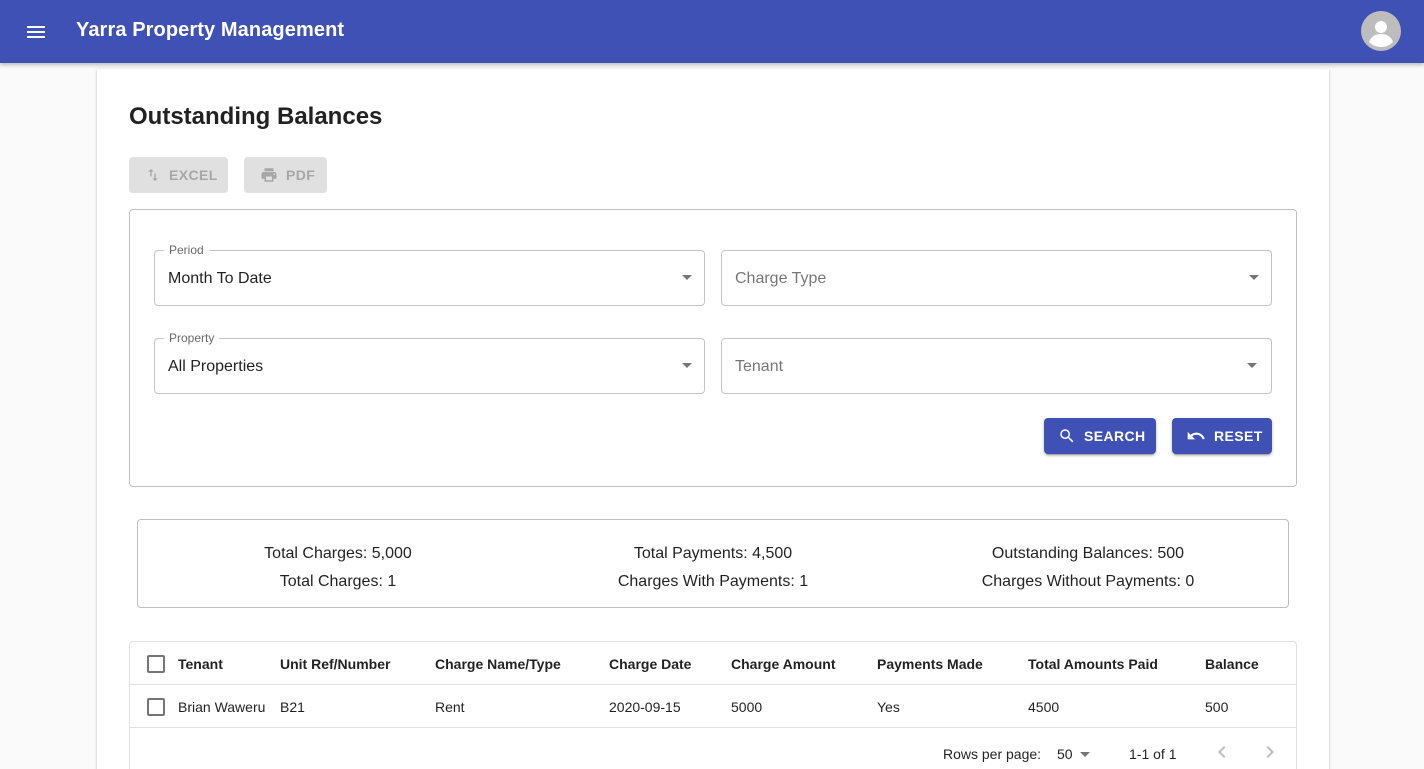 The height and width of the screenshot is (769, 1424). Describe the element at coordinates (36, 32) in the screenshot. I see `menu-icon` at that location.